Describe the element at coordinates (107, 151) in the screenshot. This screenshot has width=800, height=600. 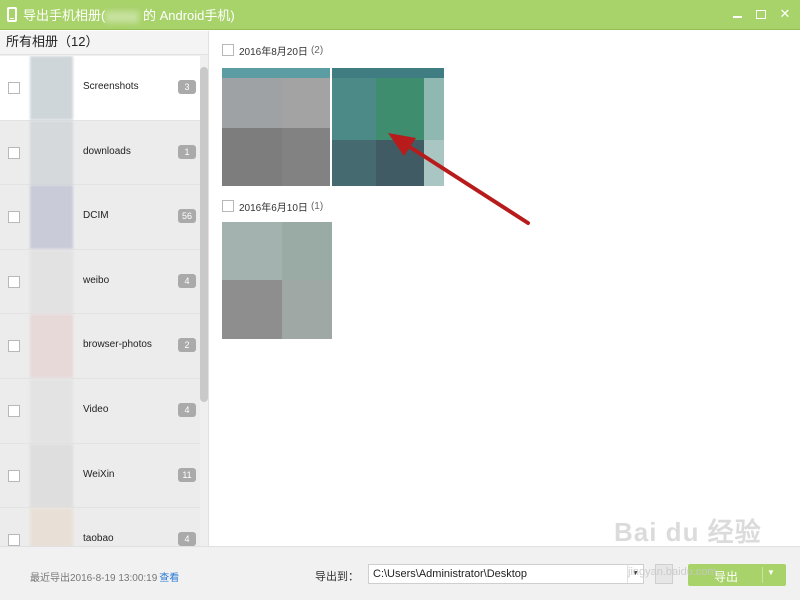
I see `album-name: downloads` at that location.